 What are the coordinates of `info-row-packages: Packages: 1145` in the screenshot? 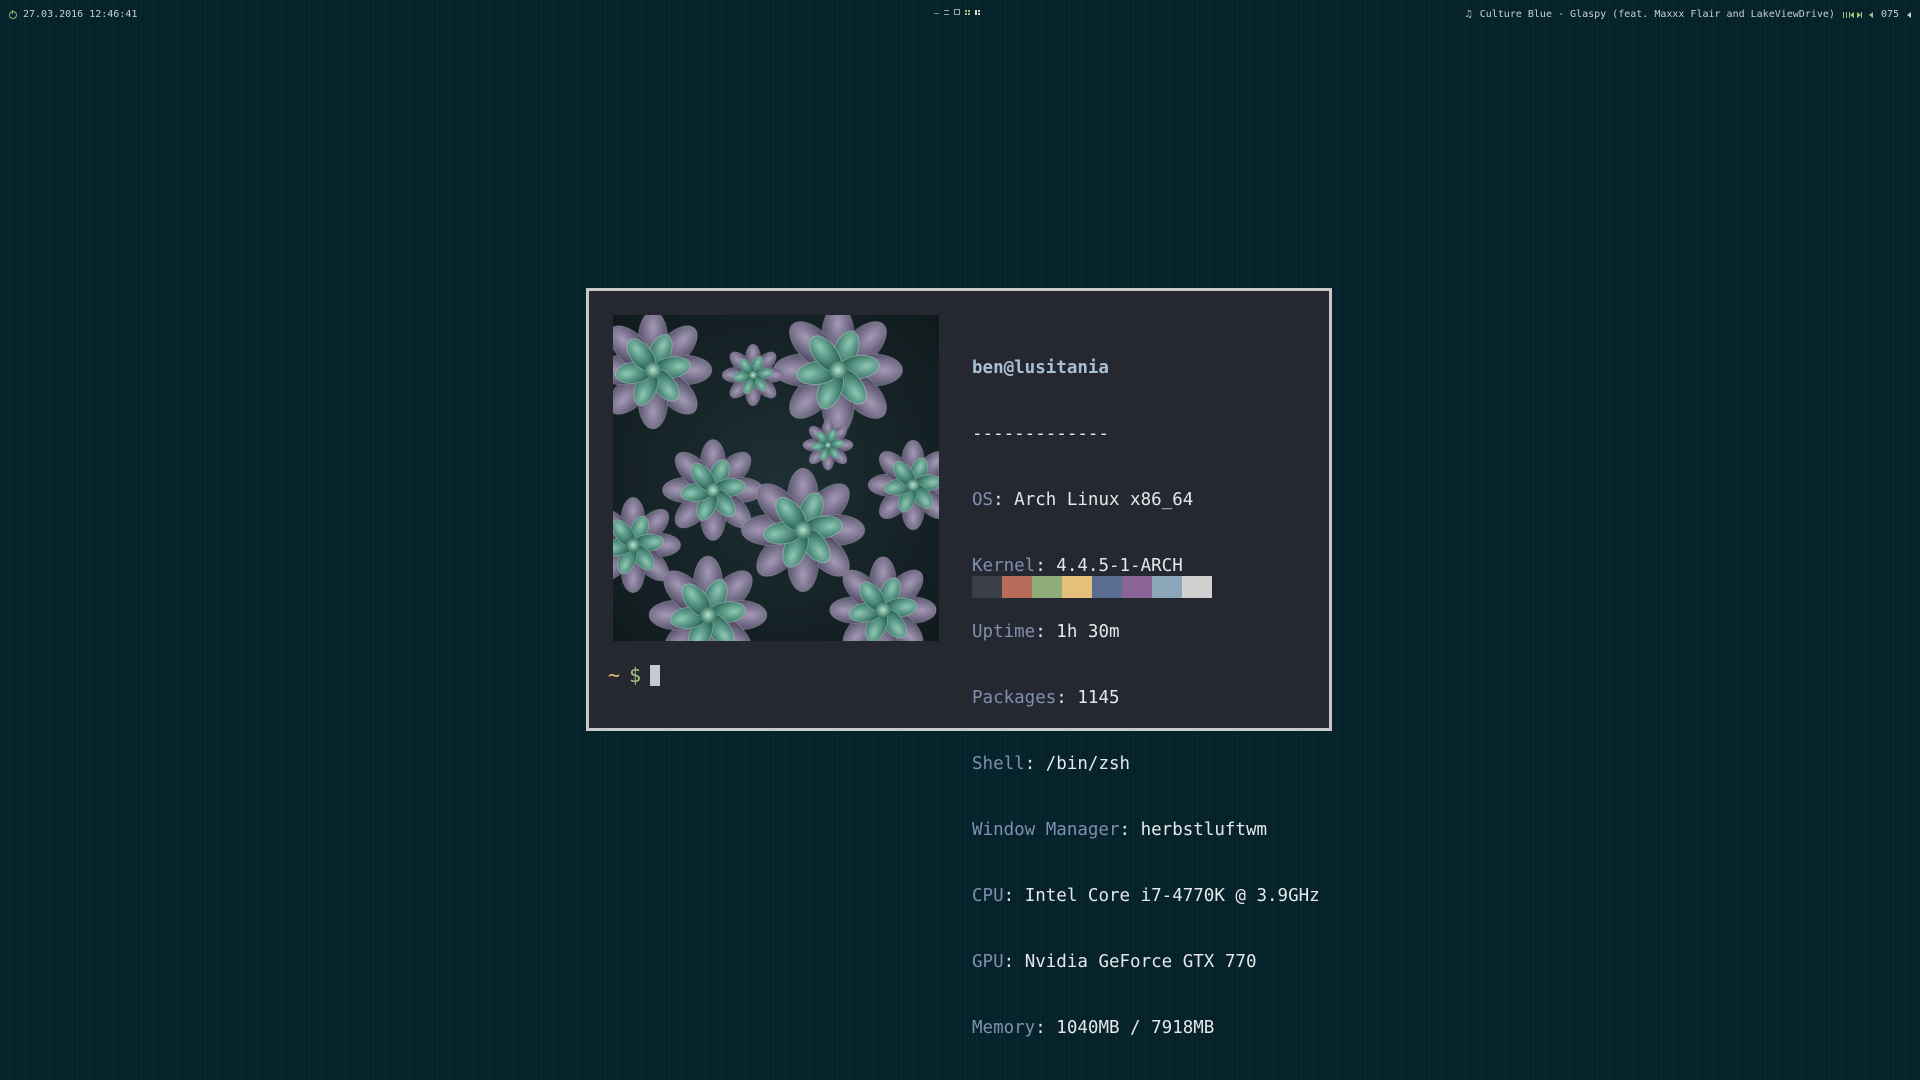 It's located at (1146, 698).